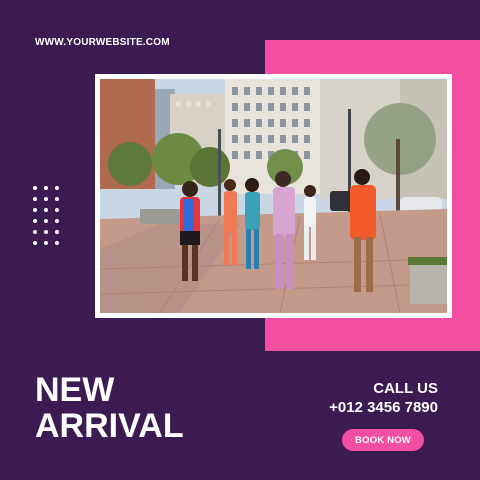  What do you see at coordinates (383, 407) in the screenshot?
I see `phone-number: +012 3456 7890` at bounding box center [383, 407].